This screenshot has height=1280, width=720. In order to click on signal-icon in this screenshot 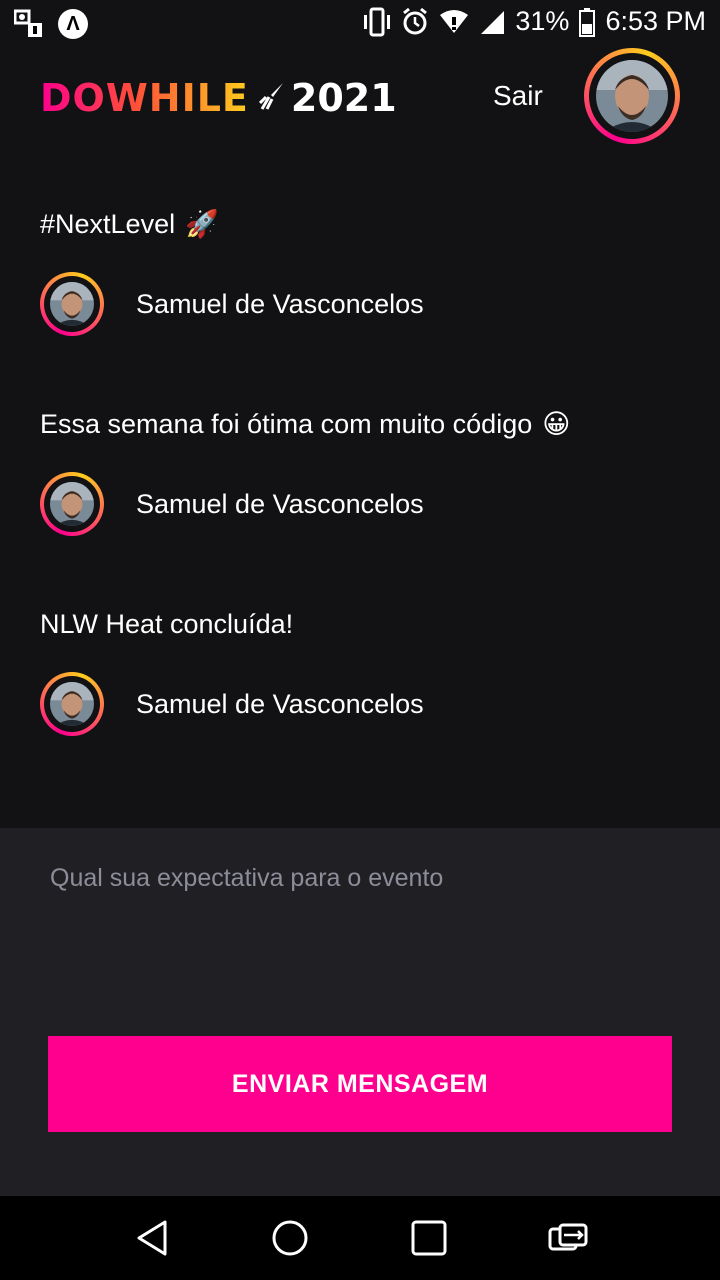, I will do `click(492, 22)`.